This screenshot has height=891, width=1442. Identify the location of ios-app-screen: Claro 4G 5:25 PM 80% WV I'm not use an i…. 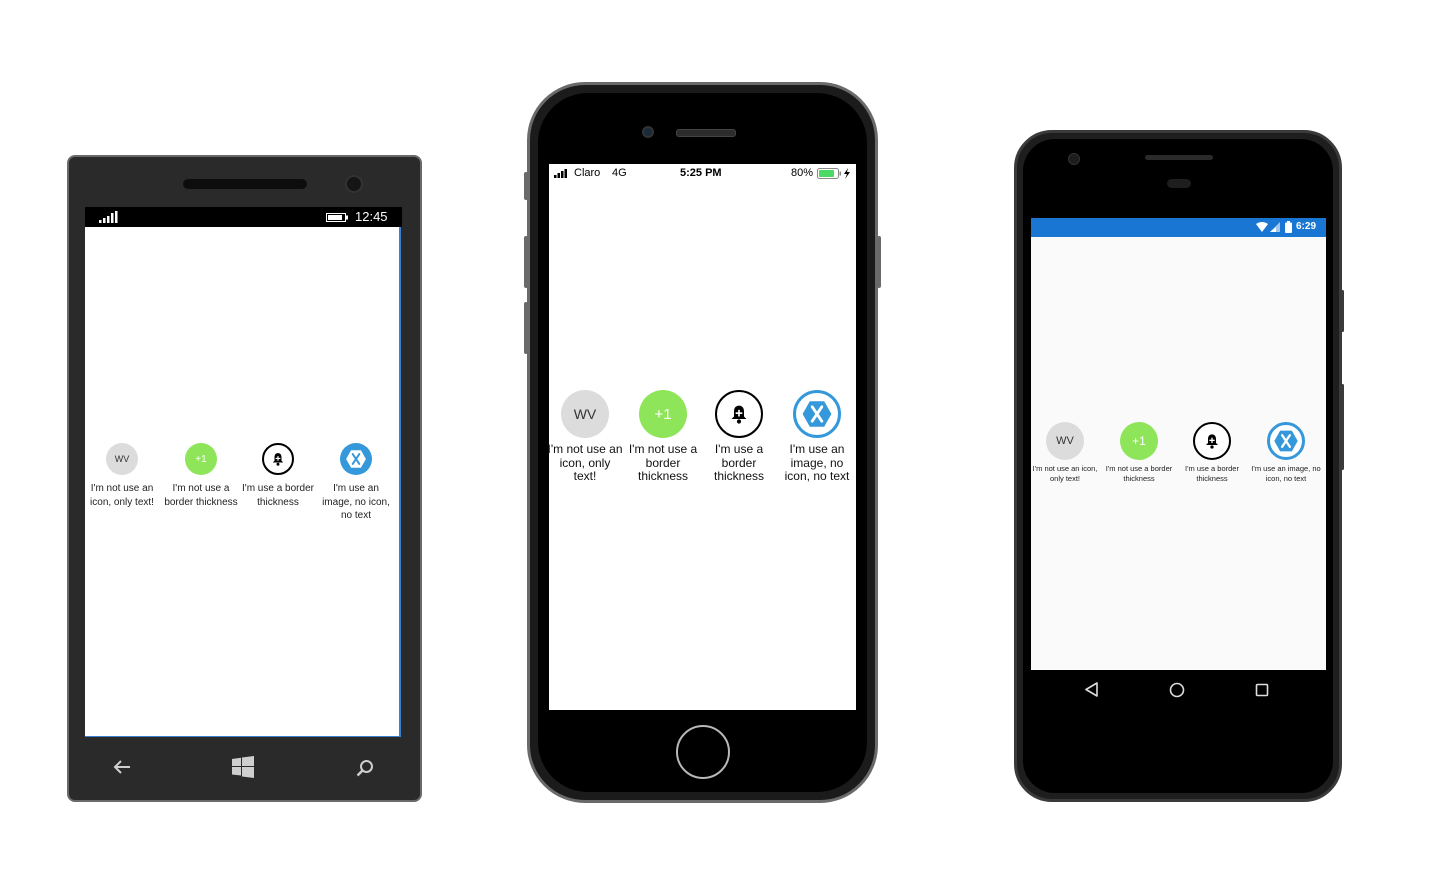
(701, 437).